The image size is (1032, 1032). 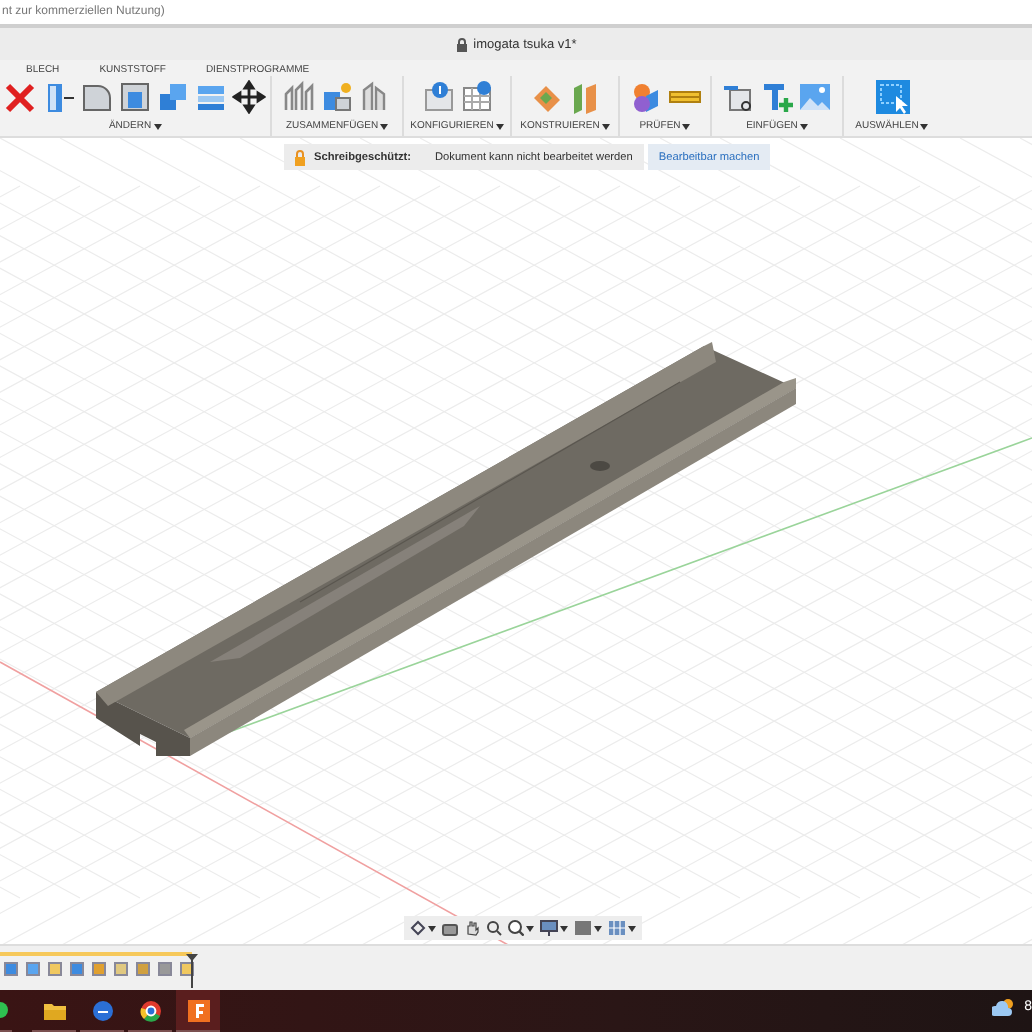 I want to click on visual-style-icon, so click(x=583, y=928).